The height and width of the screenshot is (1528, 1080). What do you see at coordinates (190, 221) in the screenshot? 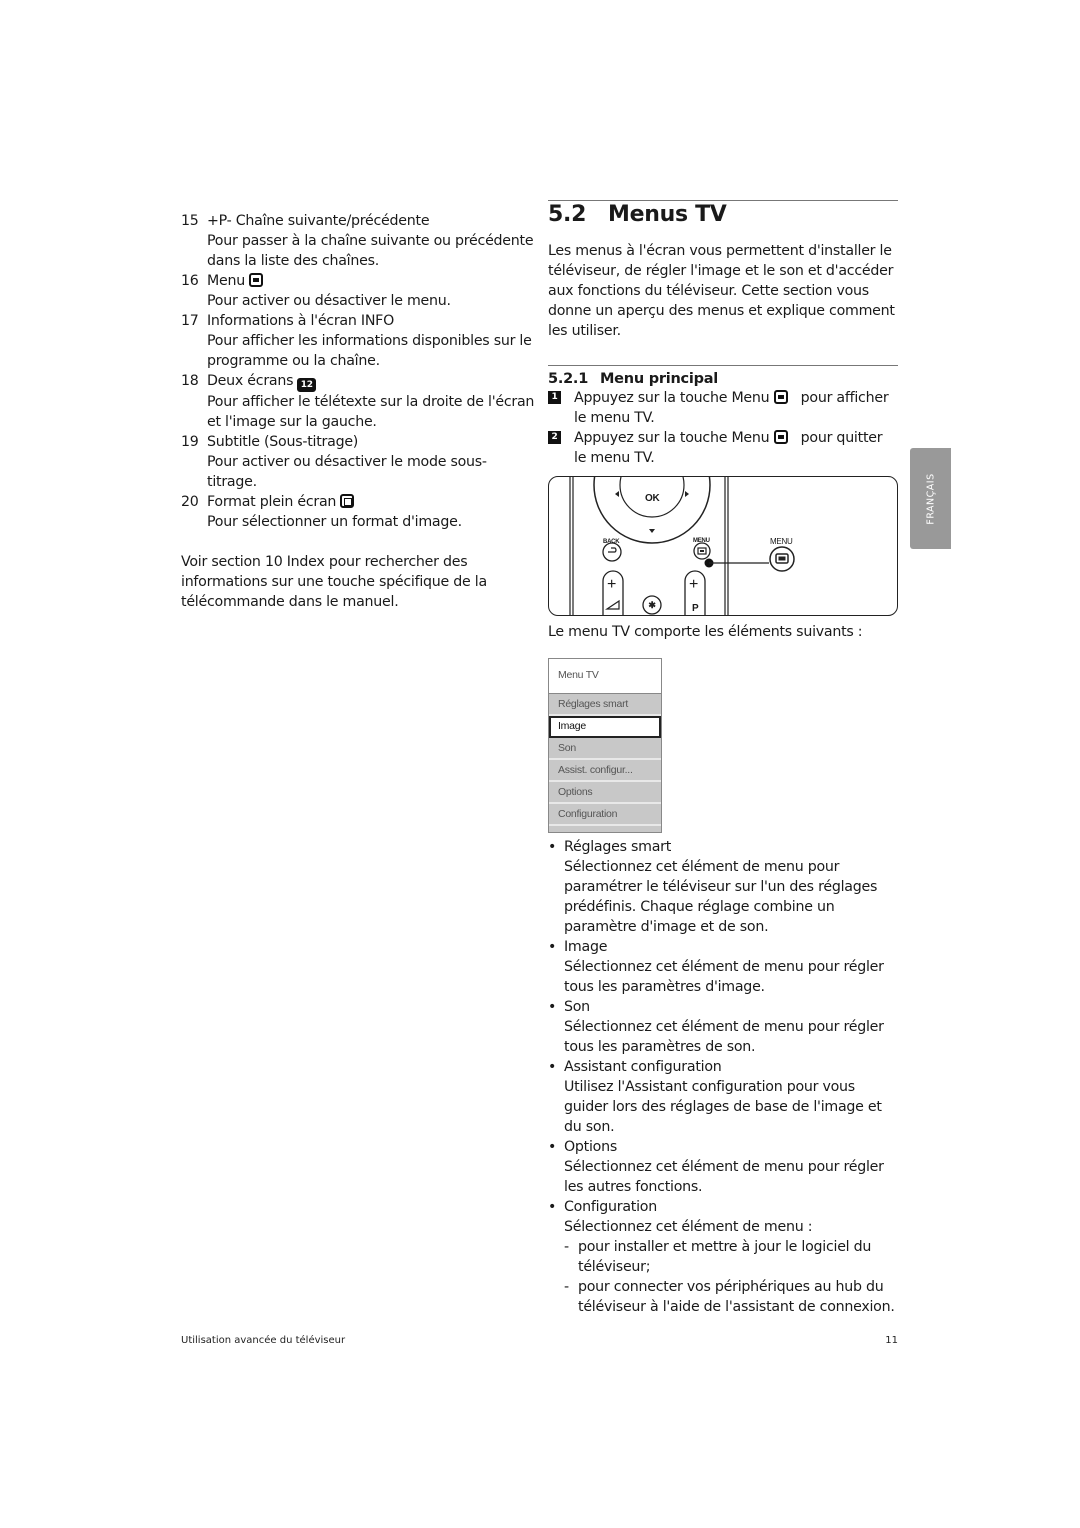
I see `item-number: 15` at bounding box center [190, 221].